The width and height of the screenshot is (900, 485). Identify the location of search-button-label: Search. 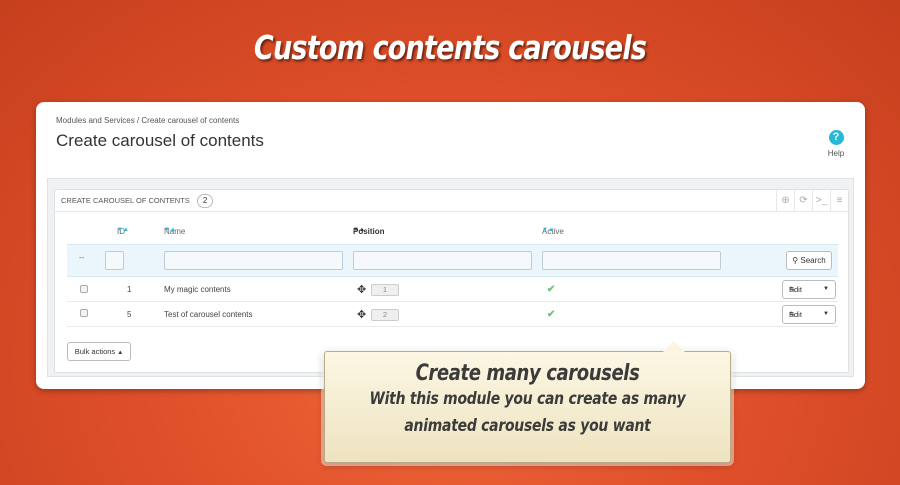
(813, 260).